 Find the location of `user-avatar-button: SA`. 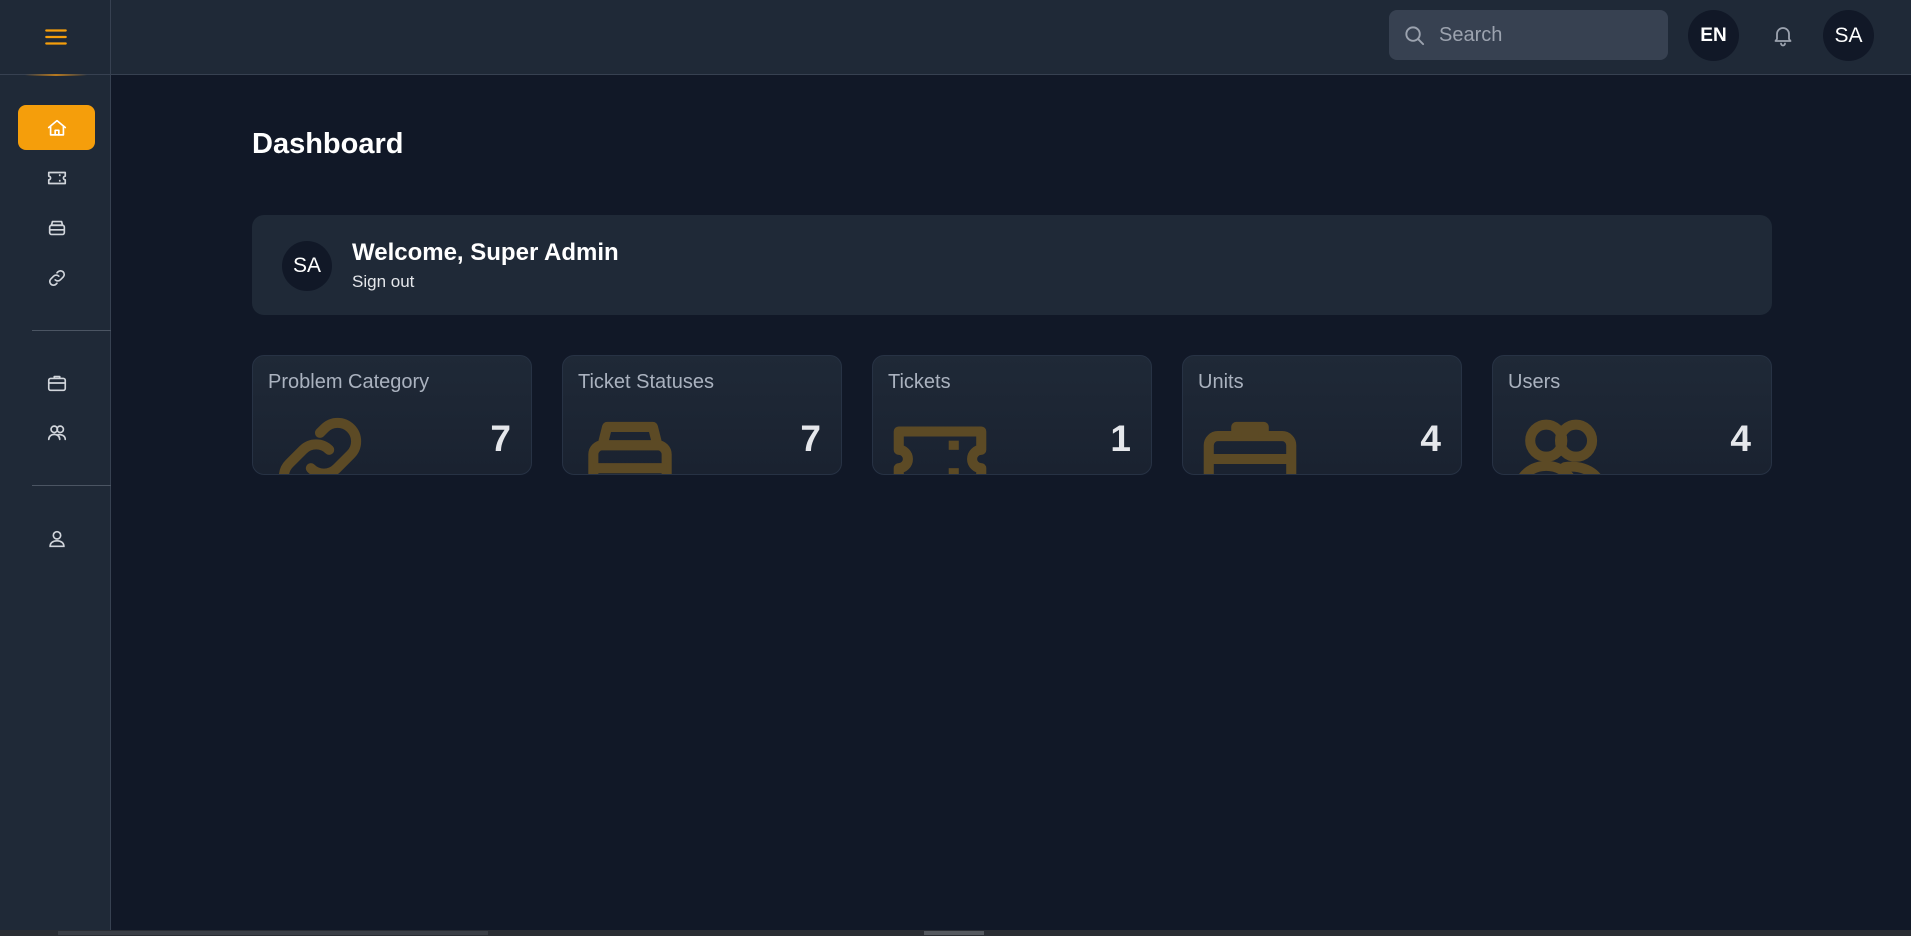

user-avatar-button: SA is located at coordinates (1848, 35).